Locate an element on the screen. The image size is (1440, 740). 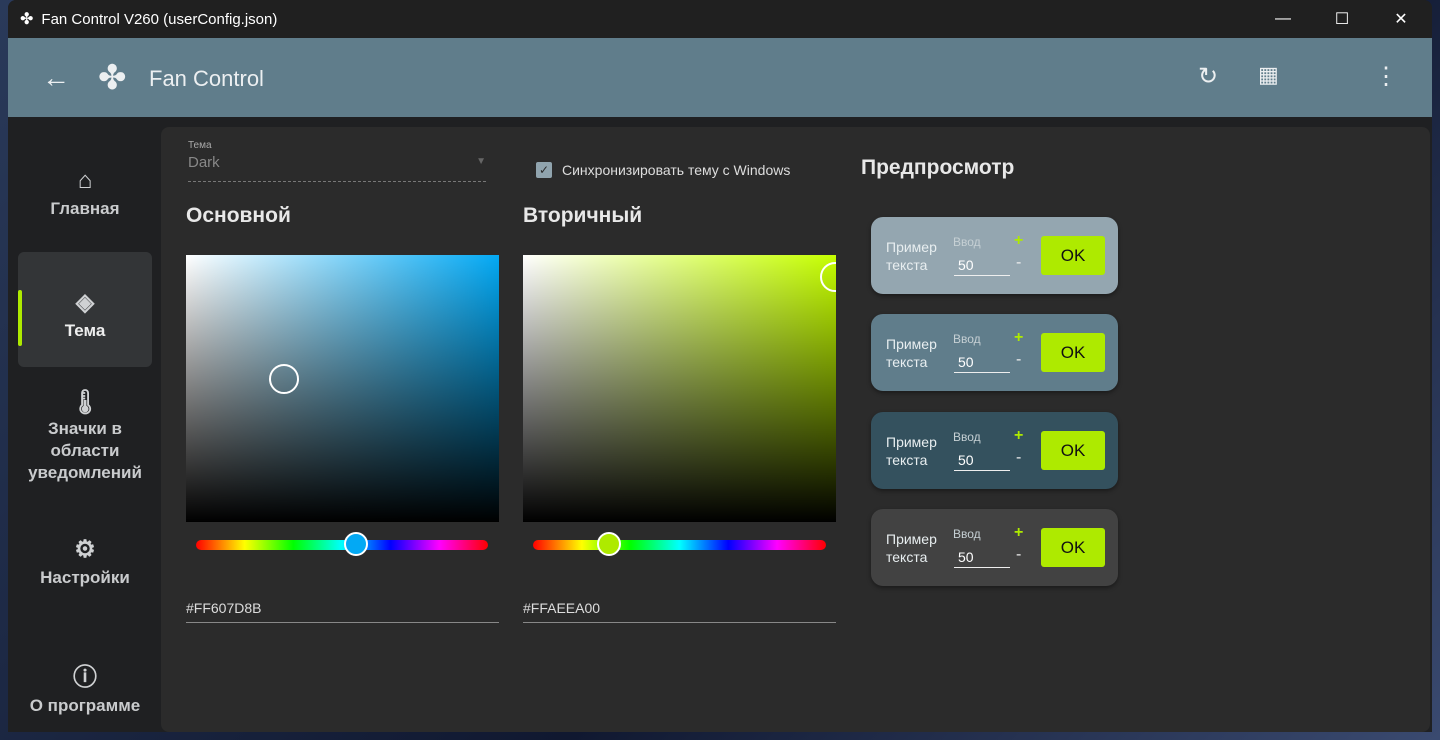
sidebar-item-label: Тема is located at coordinates (85, 330).